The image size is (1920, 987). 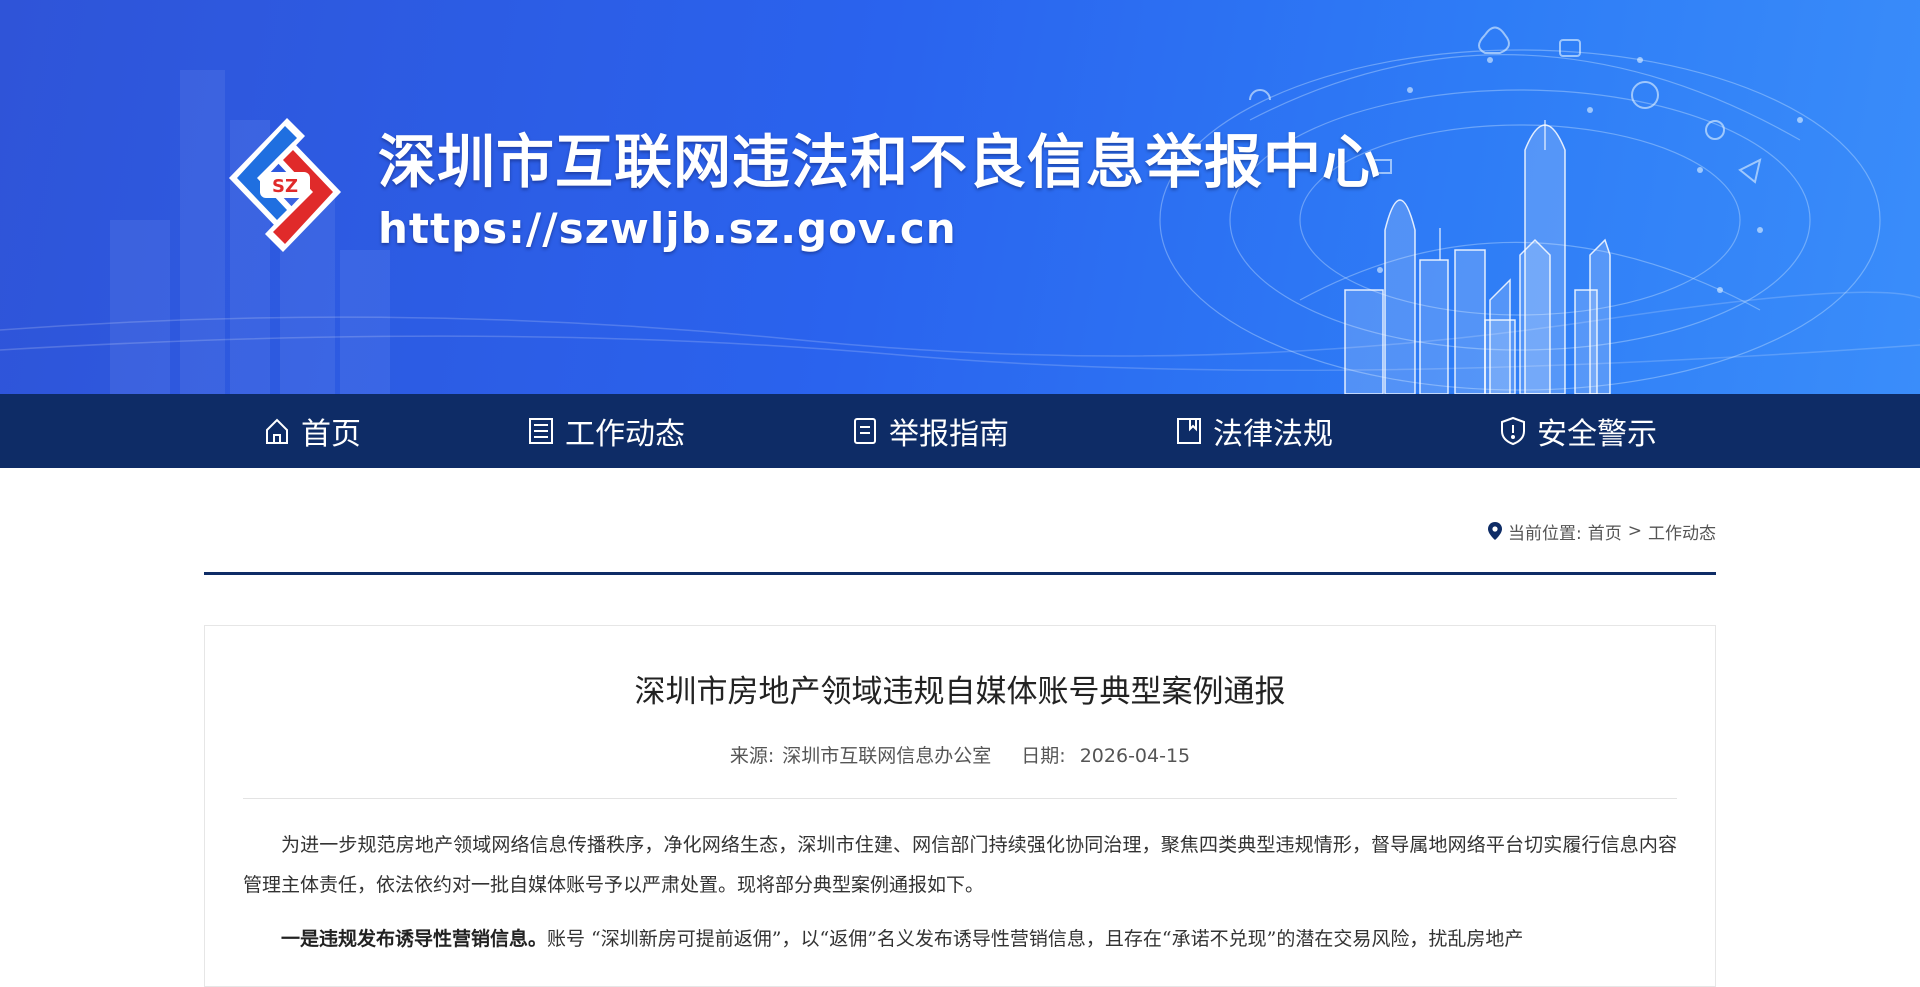 I want to click on nav-item-label: 举报指南, so click(x=949, y=434).